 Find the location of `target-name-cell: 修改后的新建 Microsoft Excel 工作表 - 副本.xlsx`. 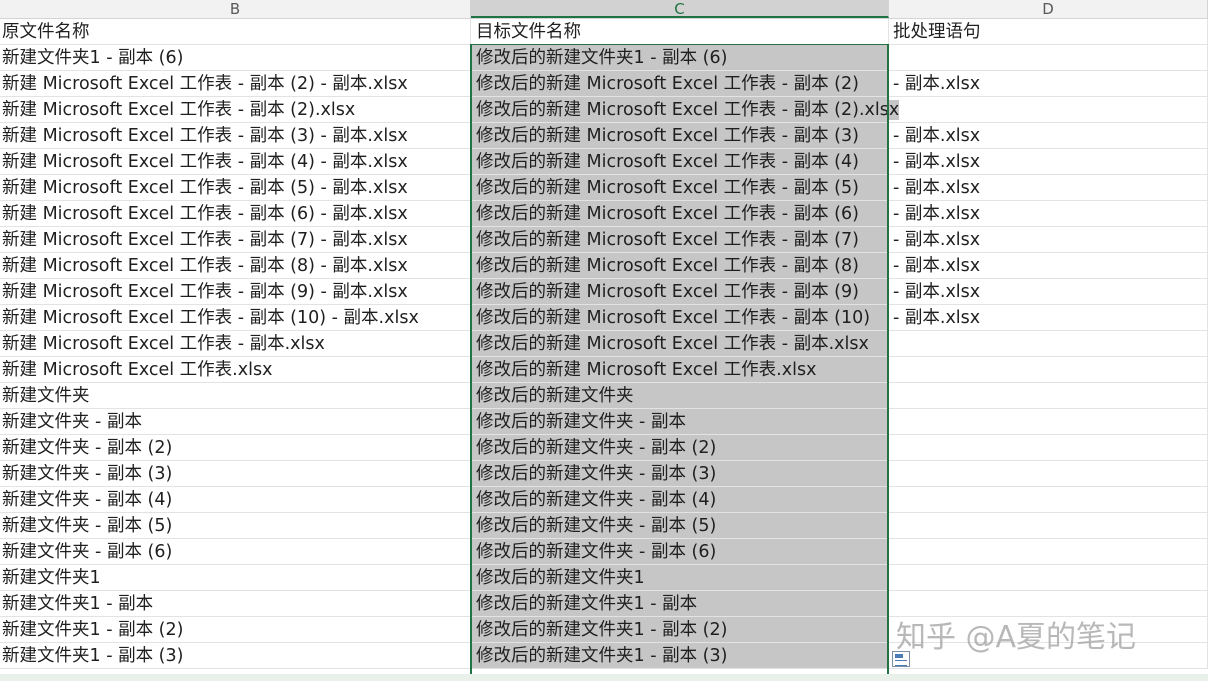

target-name-cell: 修改后的新建 Microsoft Excel 工作表 - 副本.xlsx is located at coordinates (680, 344).